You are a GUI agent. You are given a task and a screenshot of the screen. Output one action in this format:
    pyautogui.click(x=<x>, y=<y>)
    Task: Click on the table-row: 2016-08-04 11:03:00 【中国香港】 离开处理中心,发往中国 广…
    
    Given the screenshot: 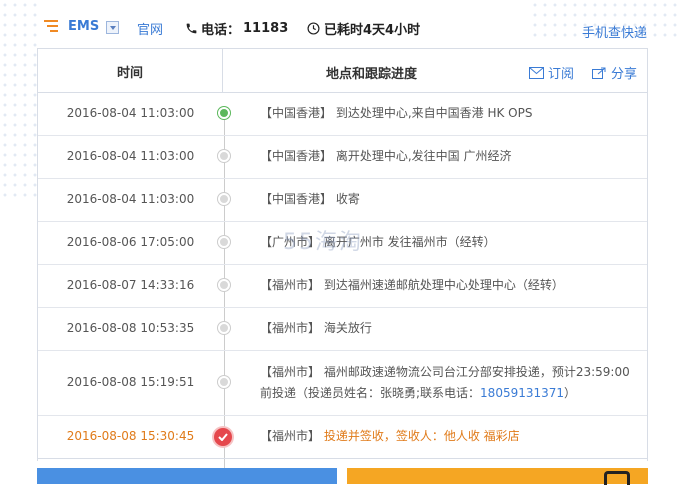 What is the action you would take?
    pyautogui.click(x=342, y=157)
    